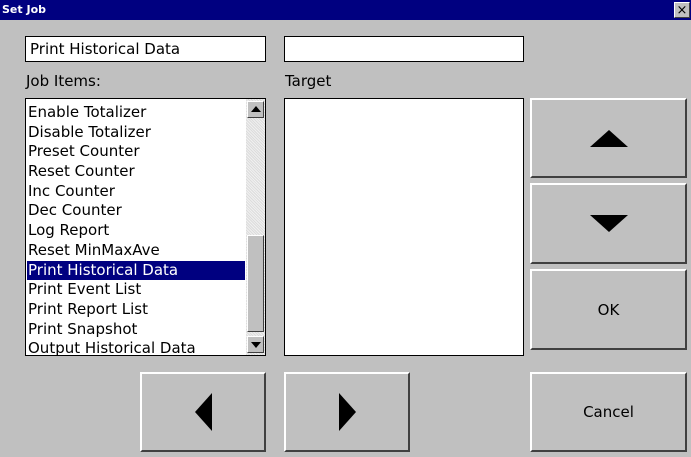 This screenshot has height=457, width=691. Describe the element at coordinates (682, 10) in the screenshot. I see `close-button: ×` at that location.